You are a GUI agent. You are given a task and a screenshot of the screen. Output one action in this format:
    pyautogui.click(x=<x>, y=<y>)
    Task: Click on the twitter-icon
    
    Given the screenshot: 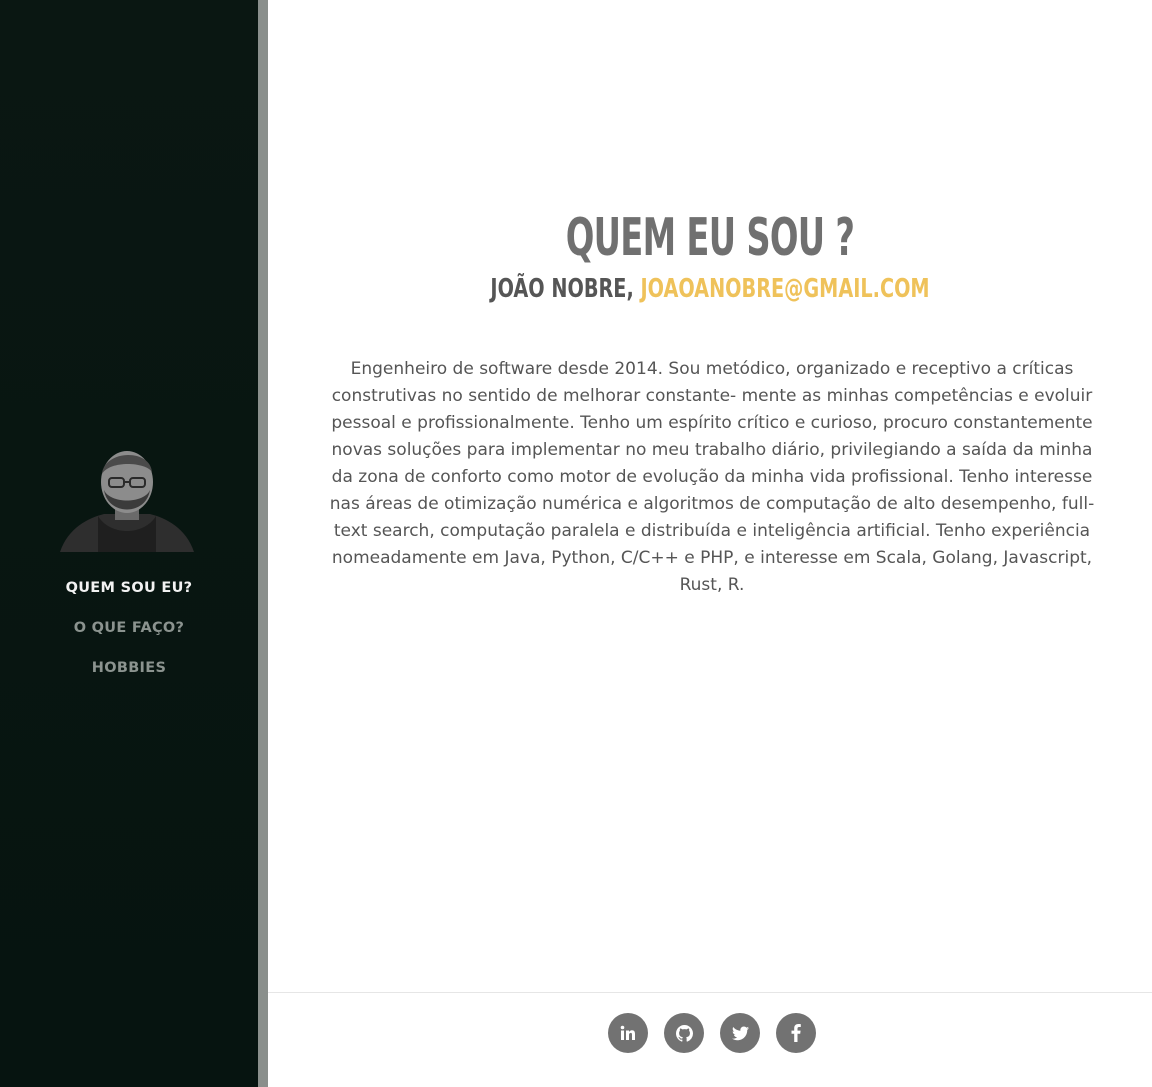 What is the action you would take?
    pyautogui.click(x=740, y=1033)
    